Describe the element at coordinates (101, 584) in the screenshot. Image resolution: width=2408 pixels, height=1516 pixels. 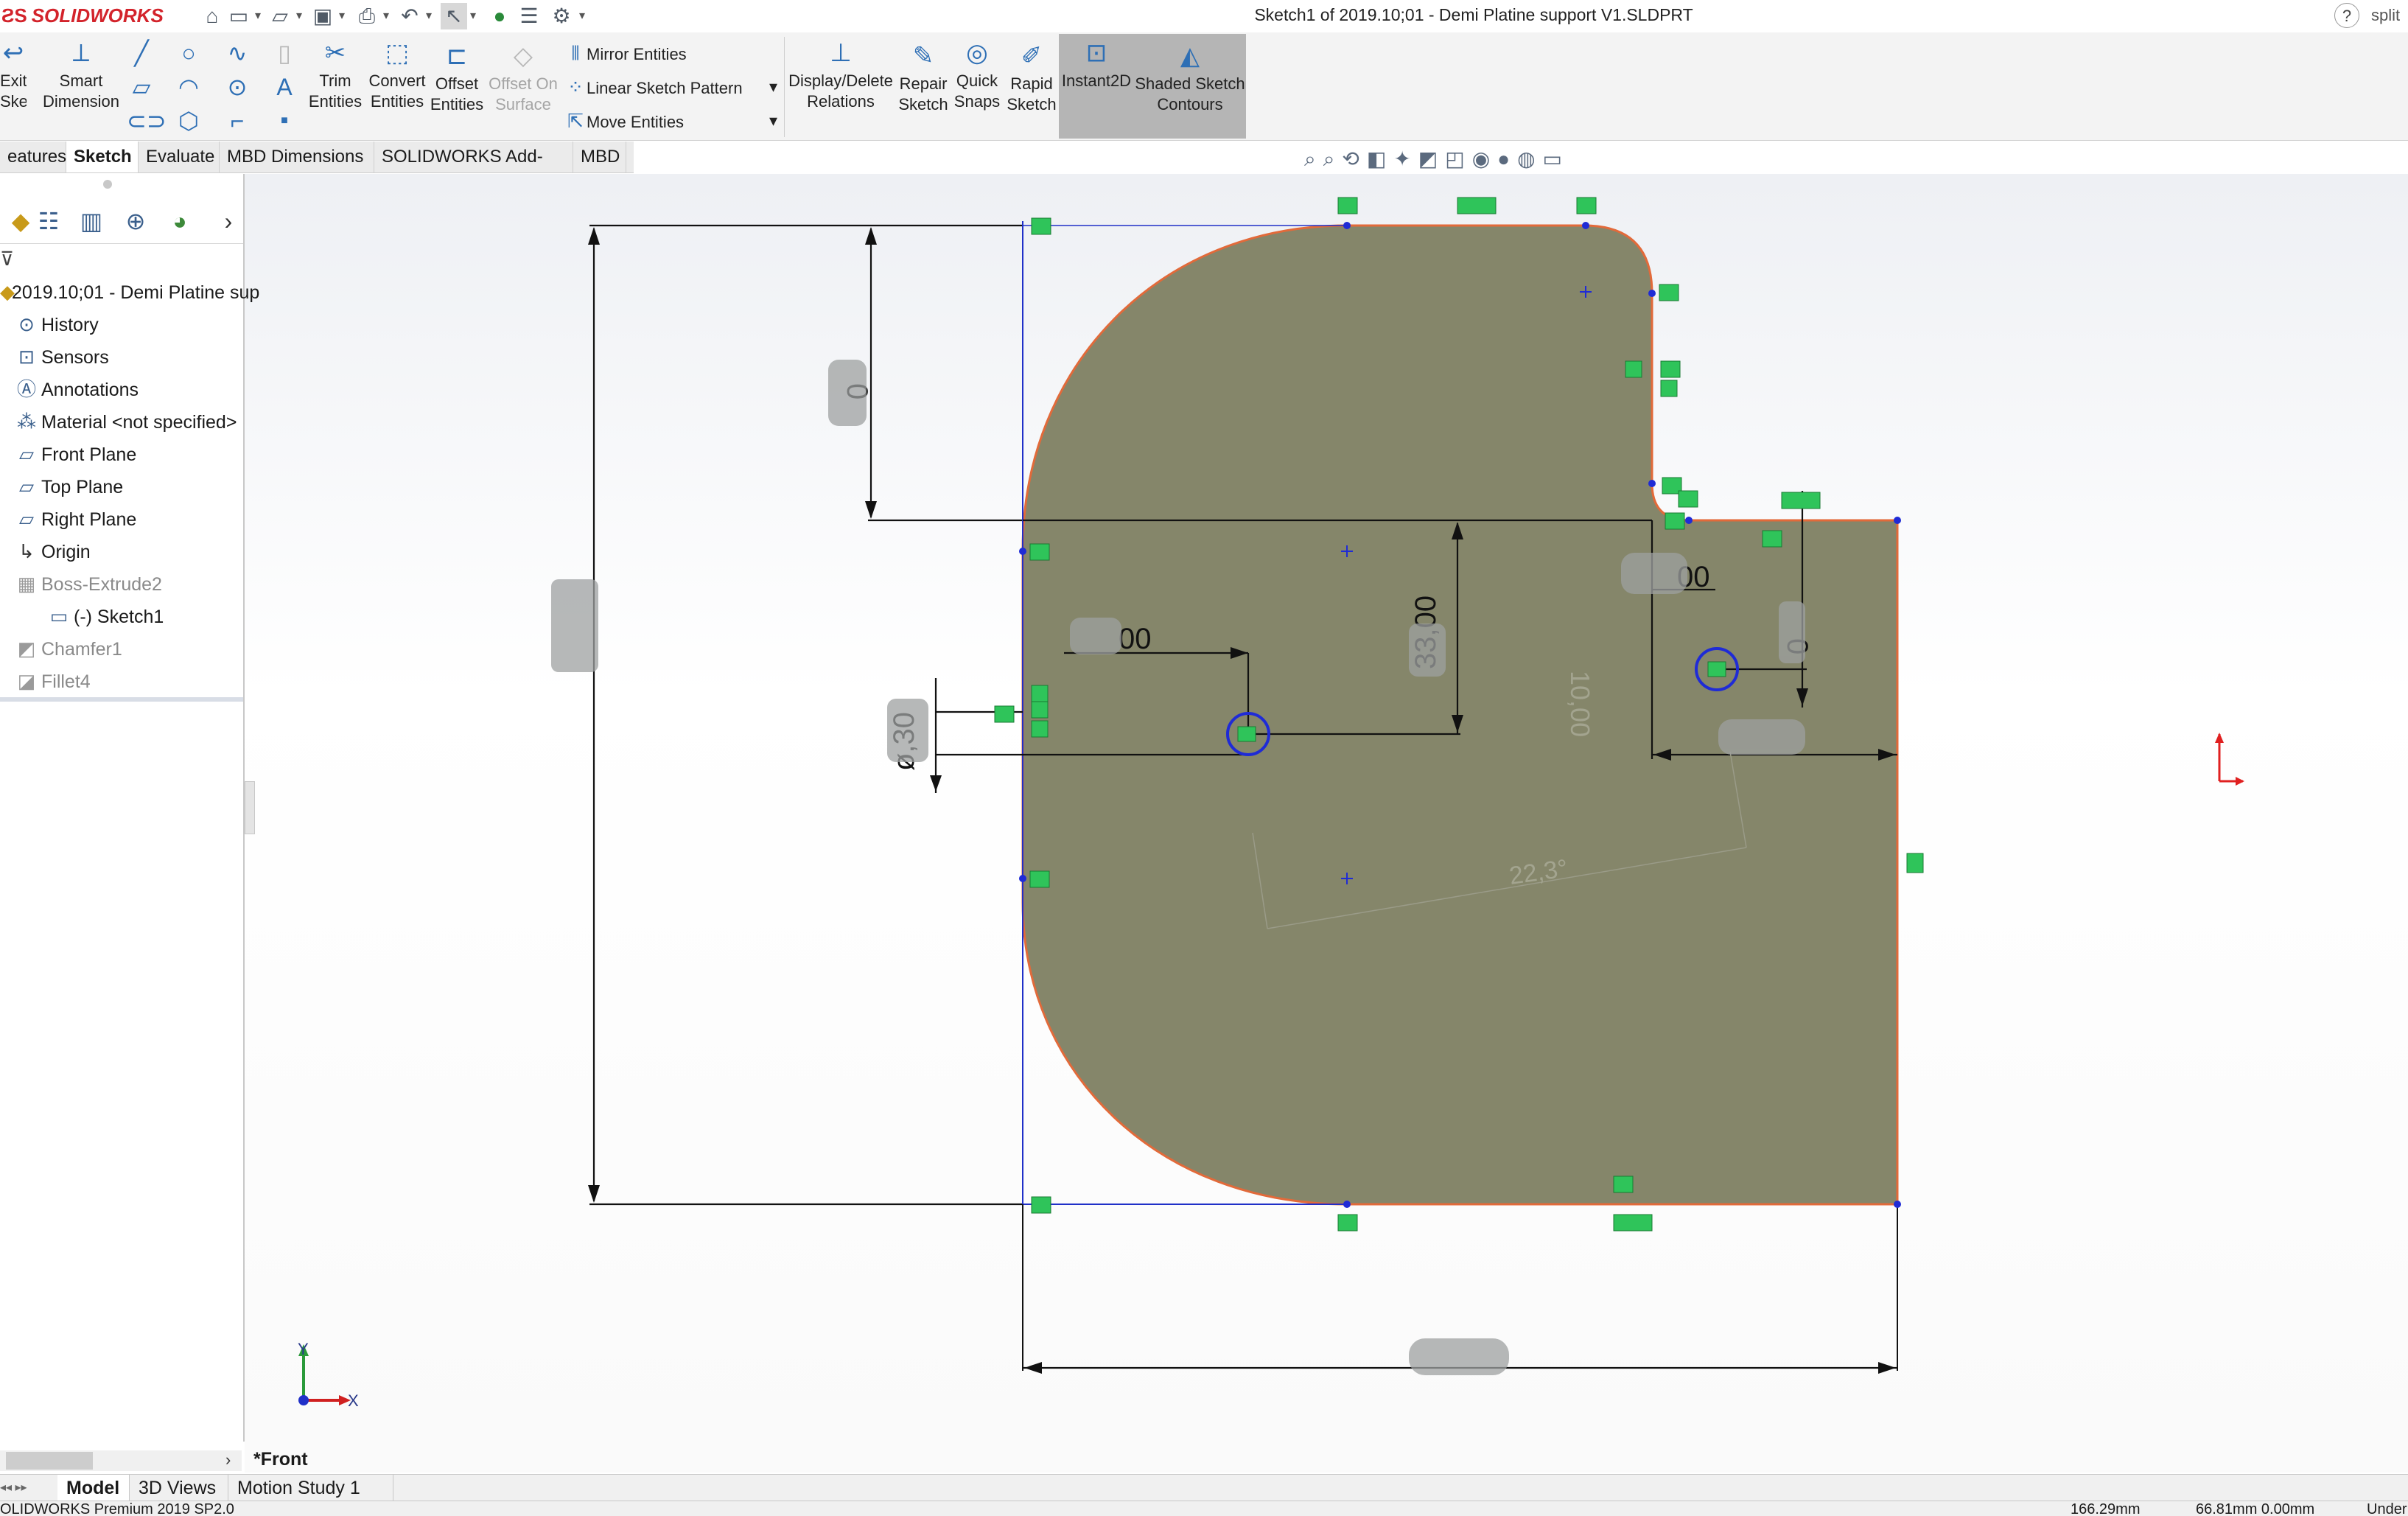
I see `tree-item-label: Boss-Extrude2` at that location.